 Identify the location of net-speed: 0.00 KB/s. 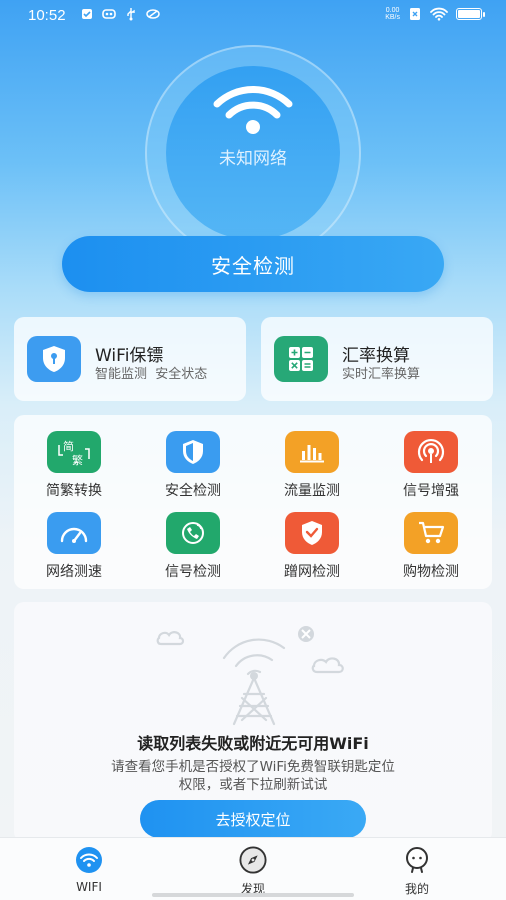
(392, 14).